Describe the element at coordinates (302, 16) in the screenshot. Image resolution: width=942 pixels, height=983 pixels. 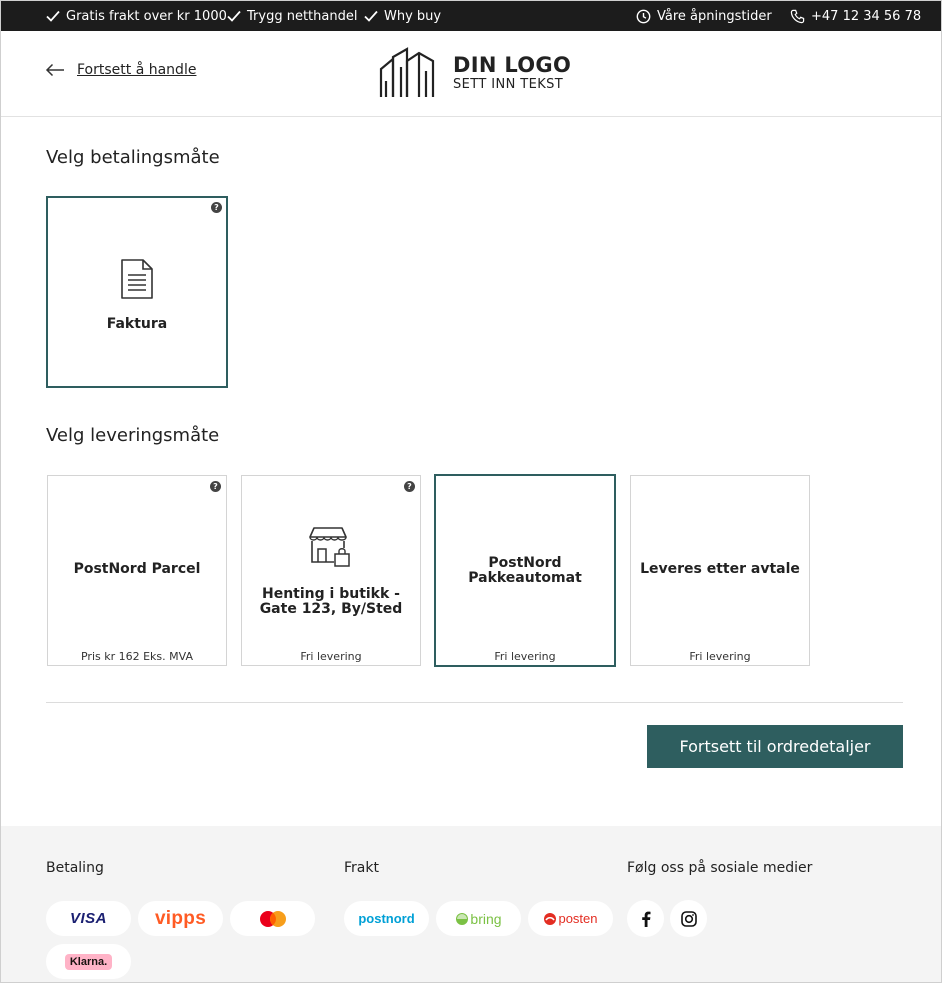
I see `usp-label: Trygg netthandel` at that location.